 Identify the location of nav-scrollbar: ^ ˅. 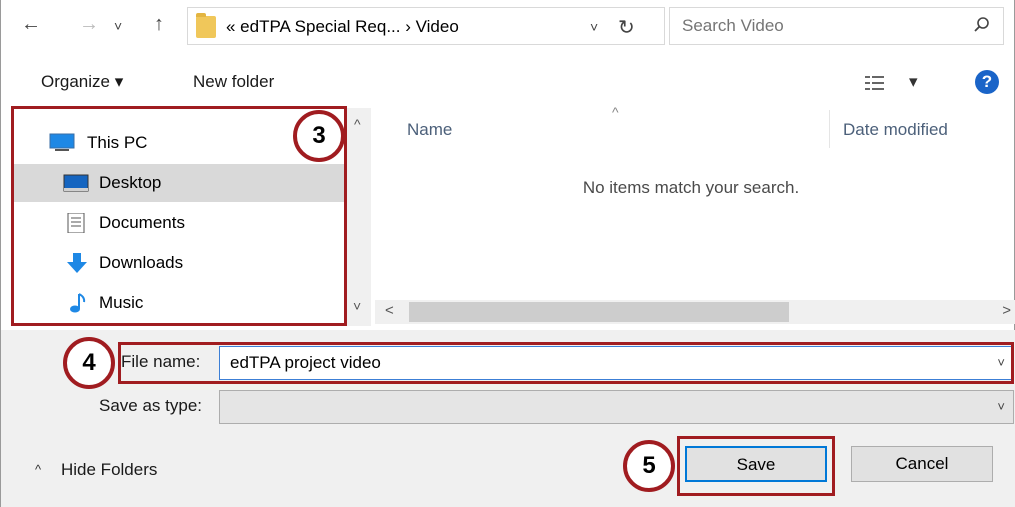
(359, 217).